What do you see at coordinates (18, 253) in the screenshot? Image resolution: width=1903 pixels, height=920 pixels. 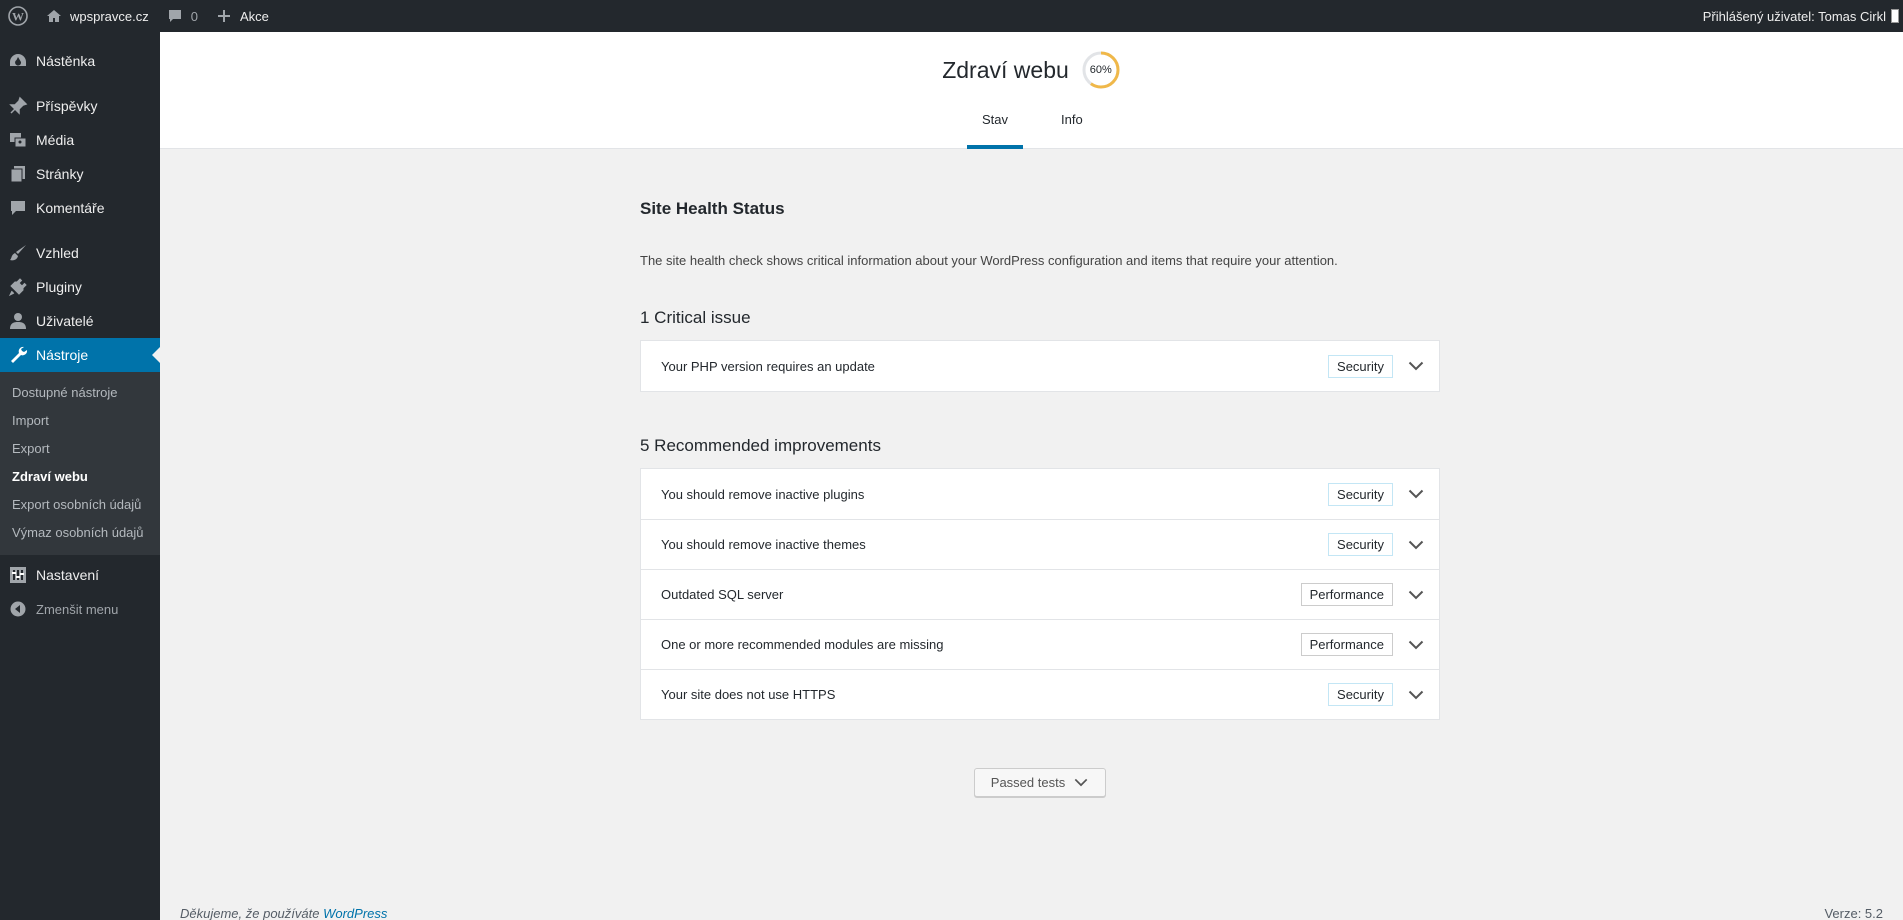 I see `brush-icon` at bounding box center [18, 253].